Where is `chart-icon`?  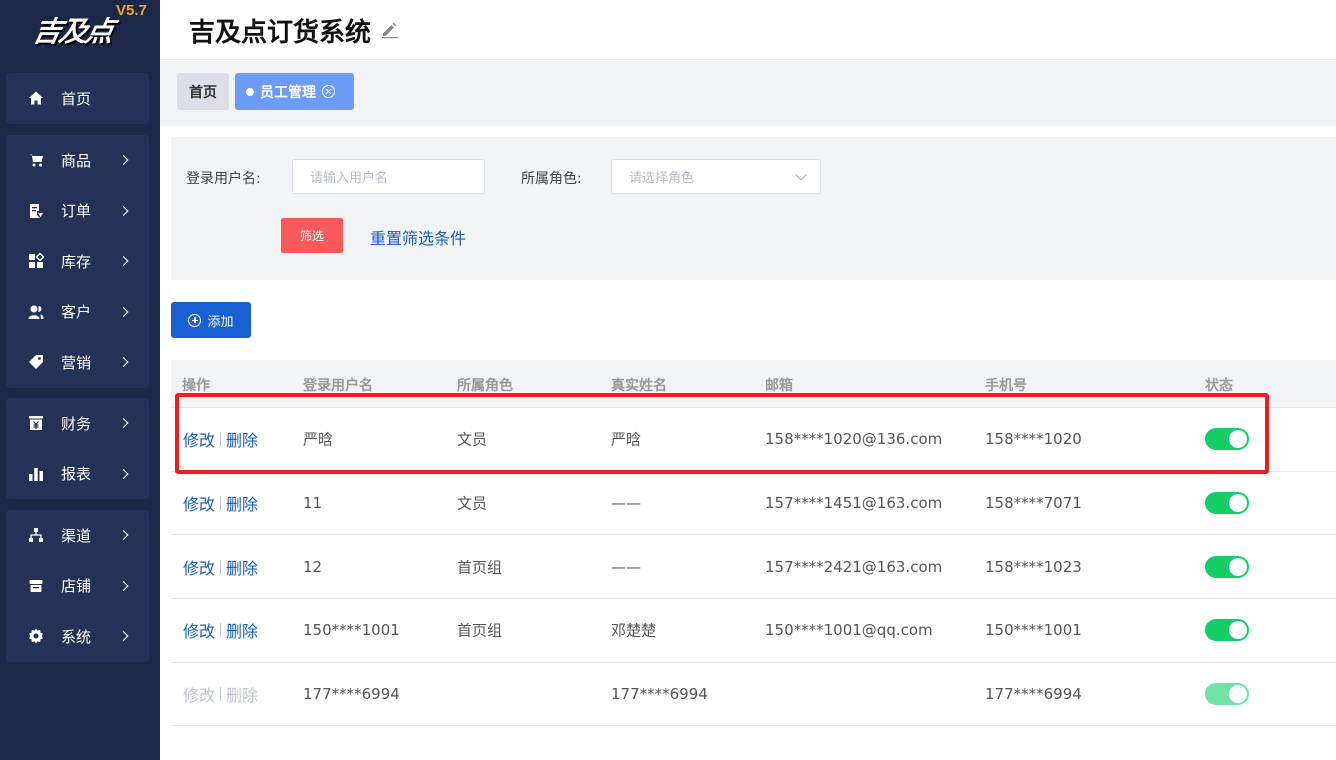 chart-icon is located at coordinates (36, 474).